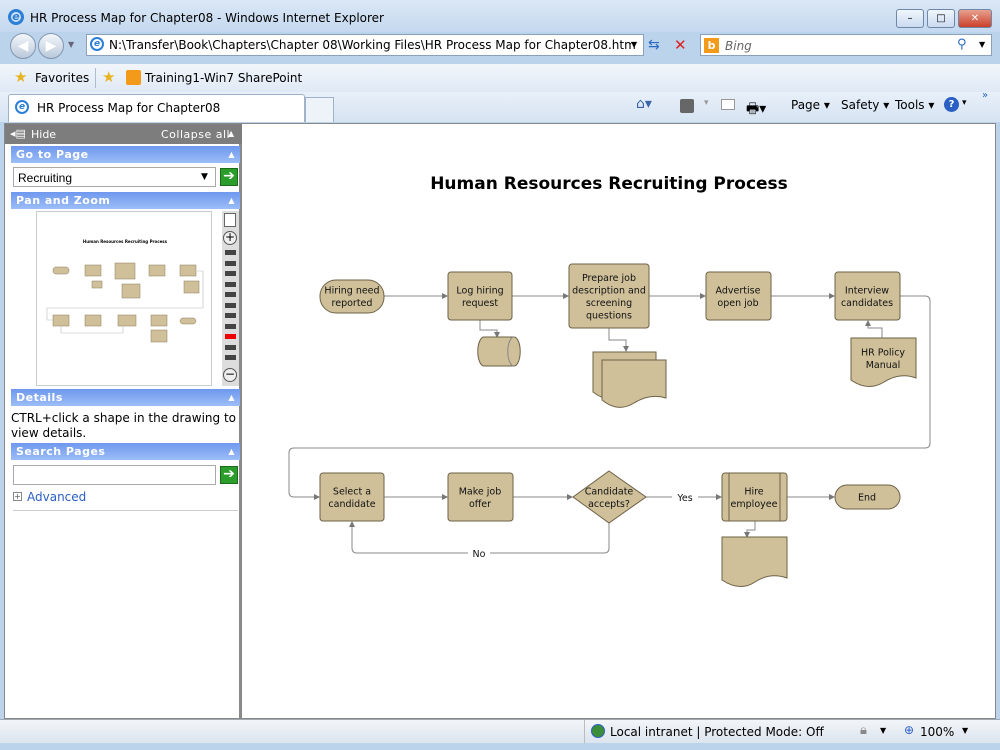 Image resolution: width=1000 pixels, height=750 pixels. I want to click on collapse-all-icon: ▲, so click(231, 133).